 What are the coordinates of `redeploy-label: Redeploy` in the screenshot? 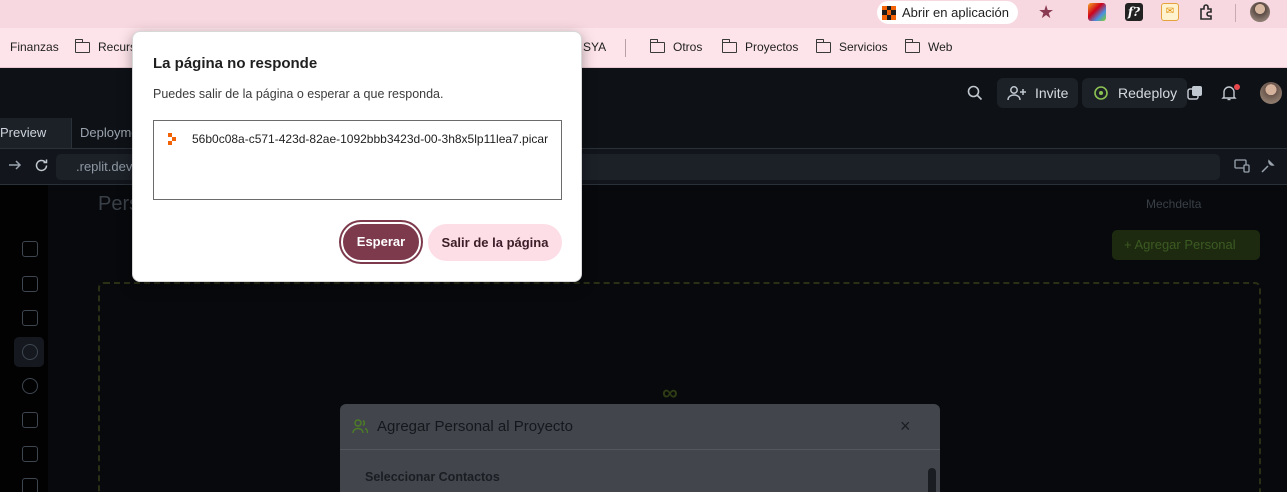 It's located at (1148, 93).